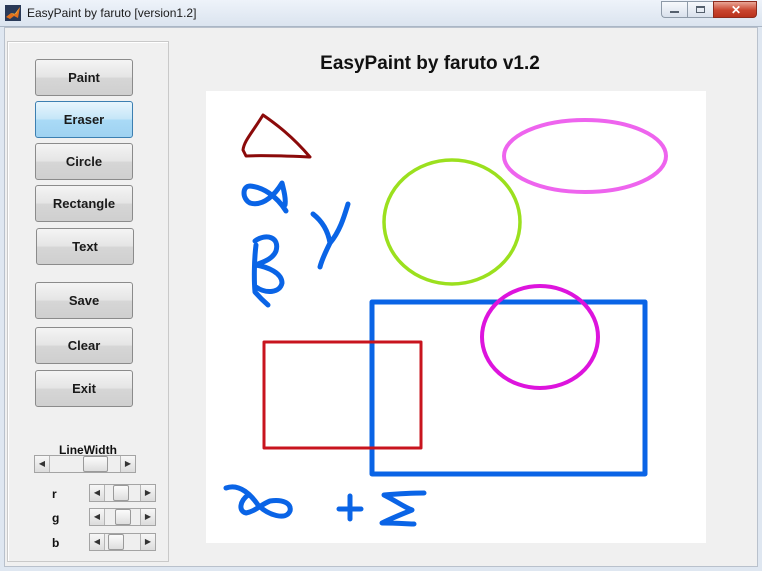  What do you see at coordinates (330, 235) in the screenshot?
I see `gamma-stroke` at bounding box center [330, 235].